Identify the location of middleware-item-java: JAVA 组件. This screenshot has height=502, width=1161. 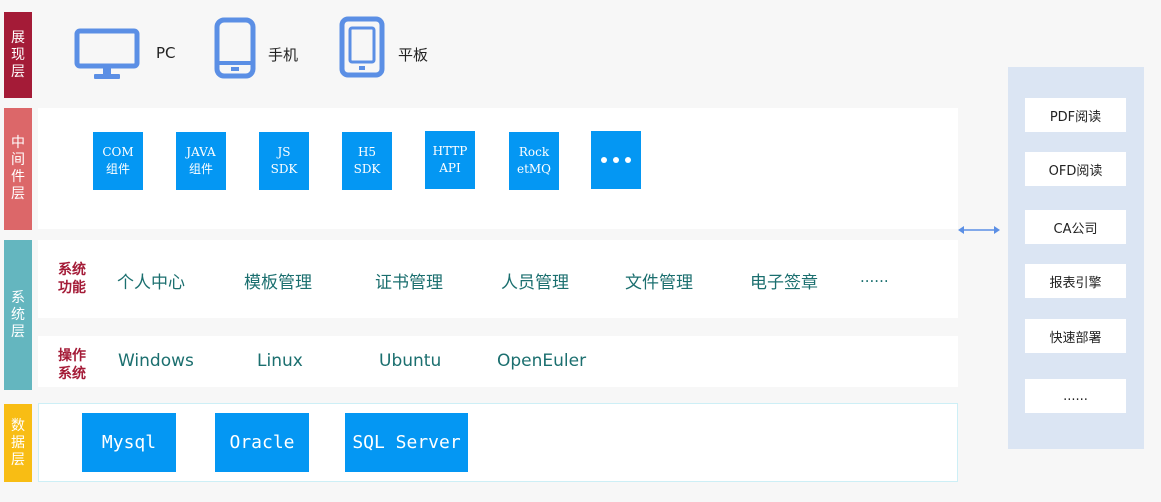
(201, 161).